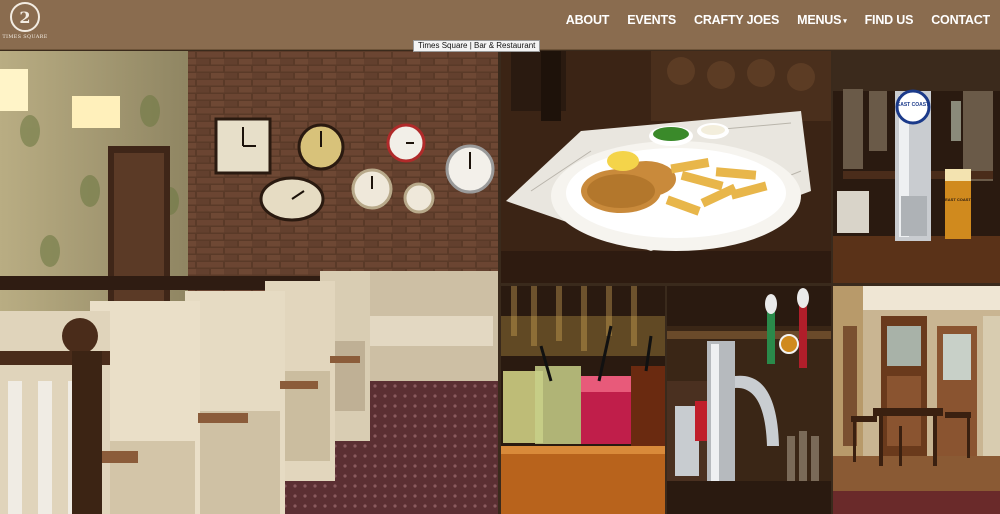 The image size is (1000, 514). I want to click on gallery-photo-beer-tap: EAST COAST EAST COAST, so click(916, 167).